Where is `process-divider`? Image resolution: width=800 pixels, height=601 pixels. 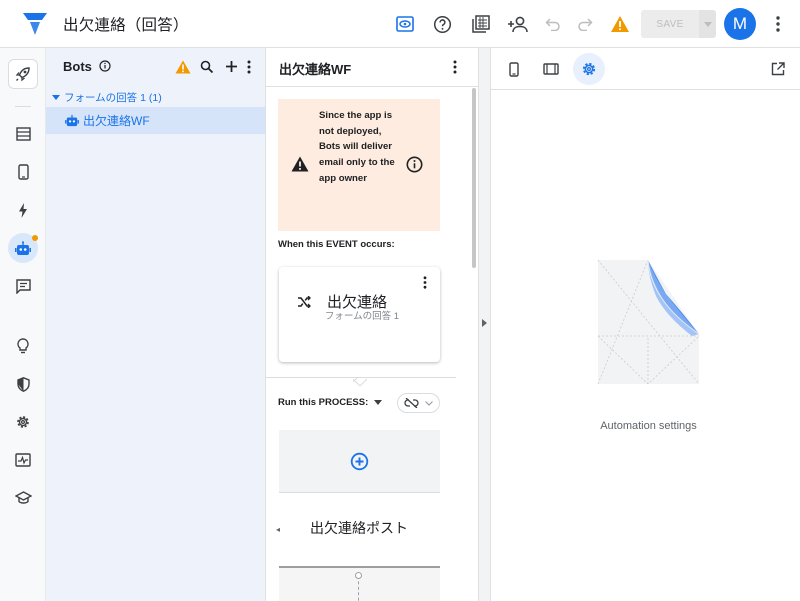
process-divider is located at coordinates (359, 492).